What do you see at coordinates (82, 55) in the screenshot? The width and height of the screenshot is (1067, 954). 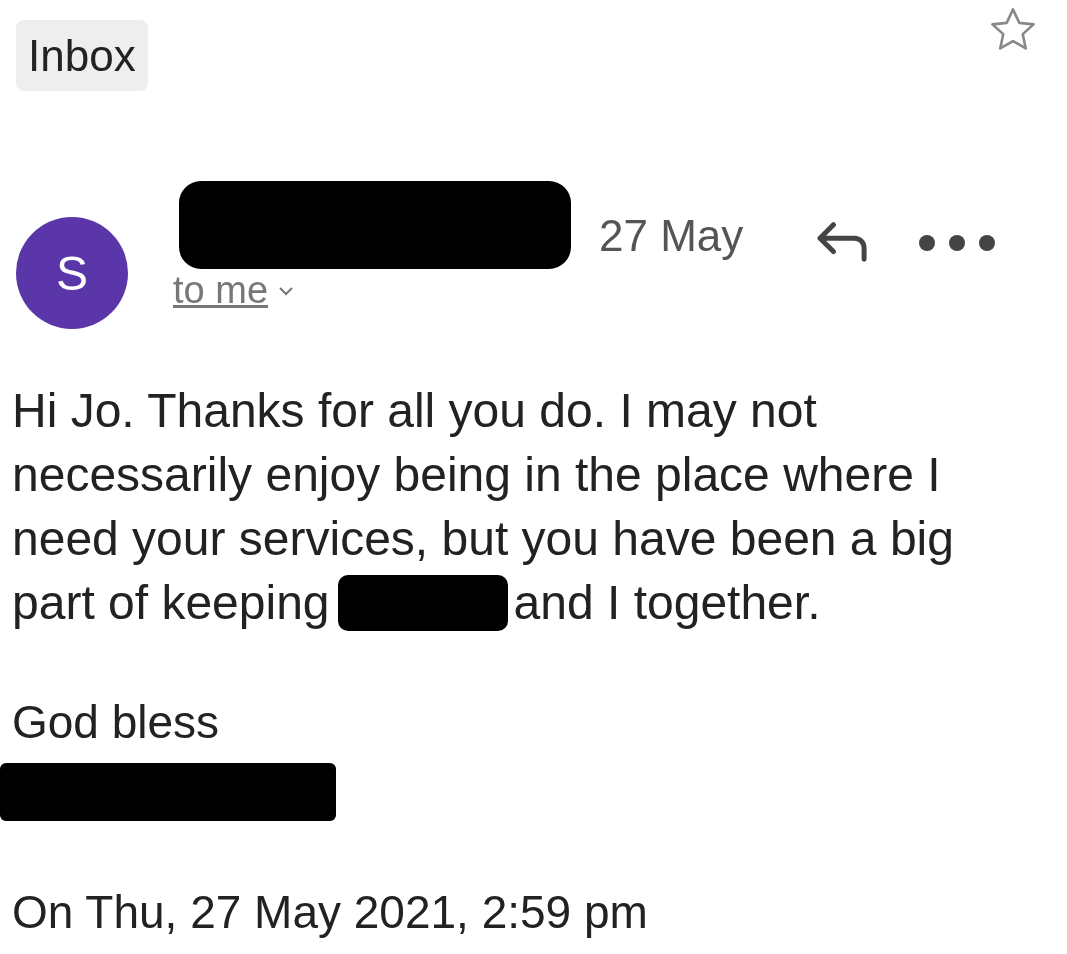 I see `inbox-label: Inbox` at bounding box center [82, 55].